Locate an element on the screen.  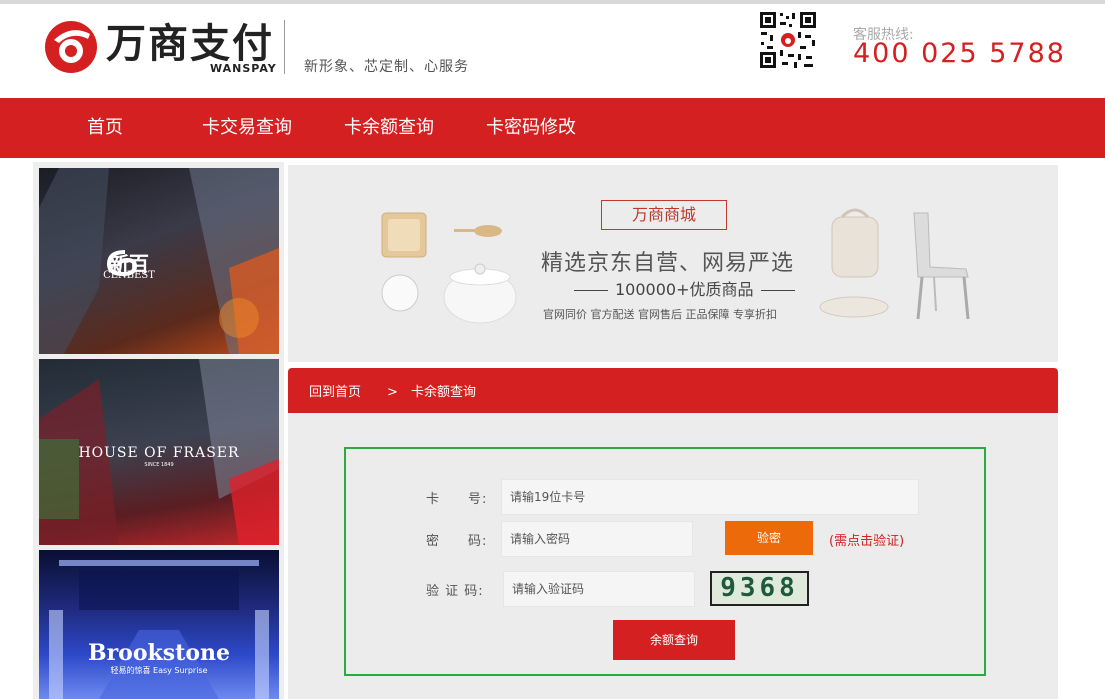
brookstone-store-image is located at coordinates (159, 629).